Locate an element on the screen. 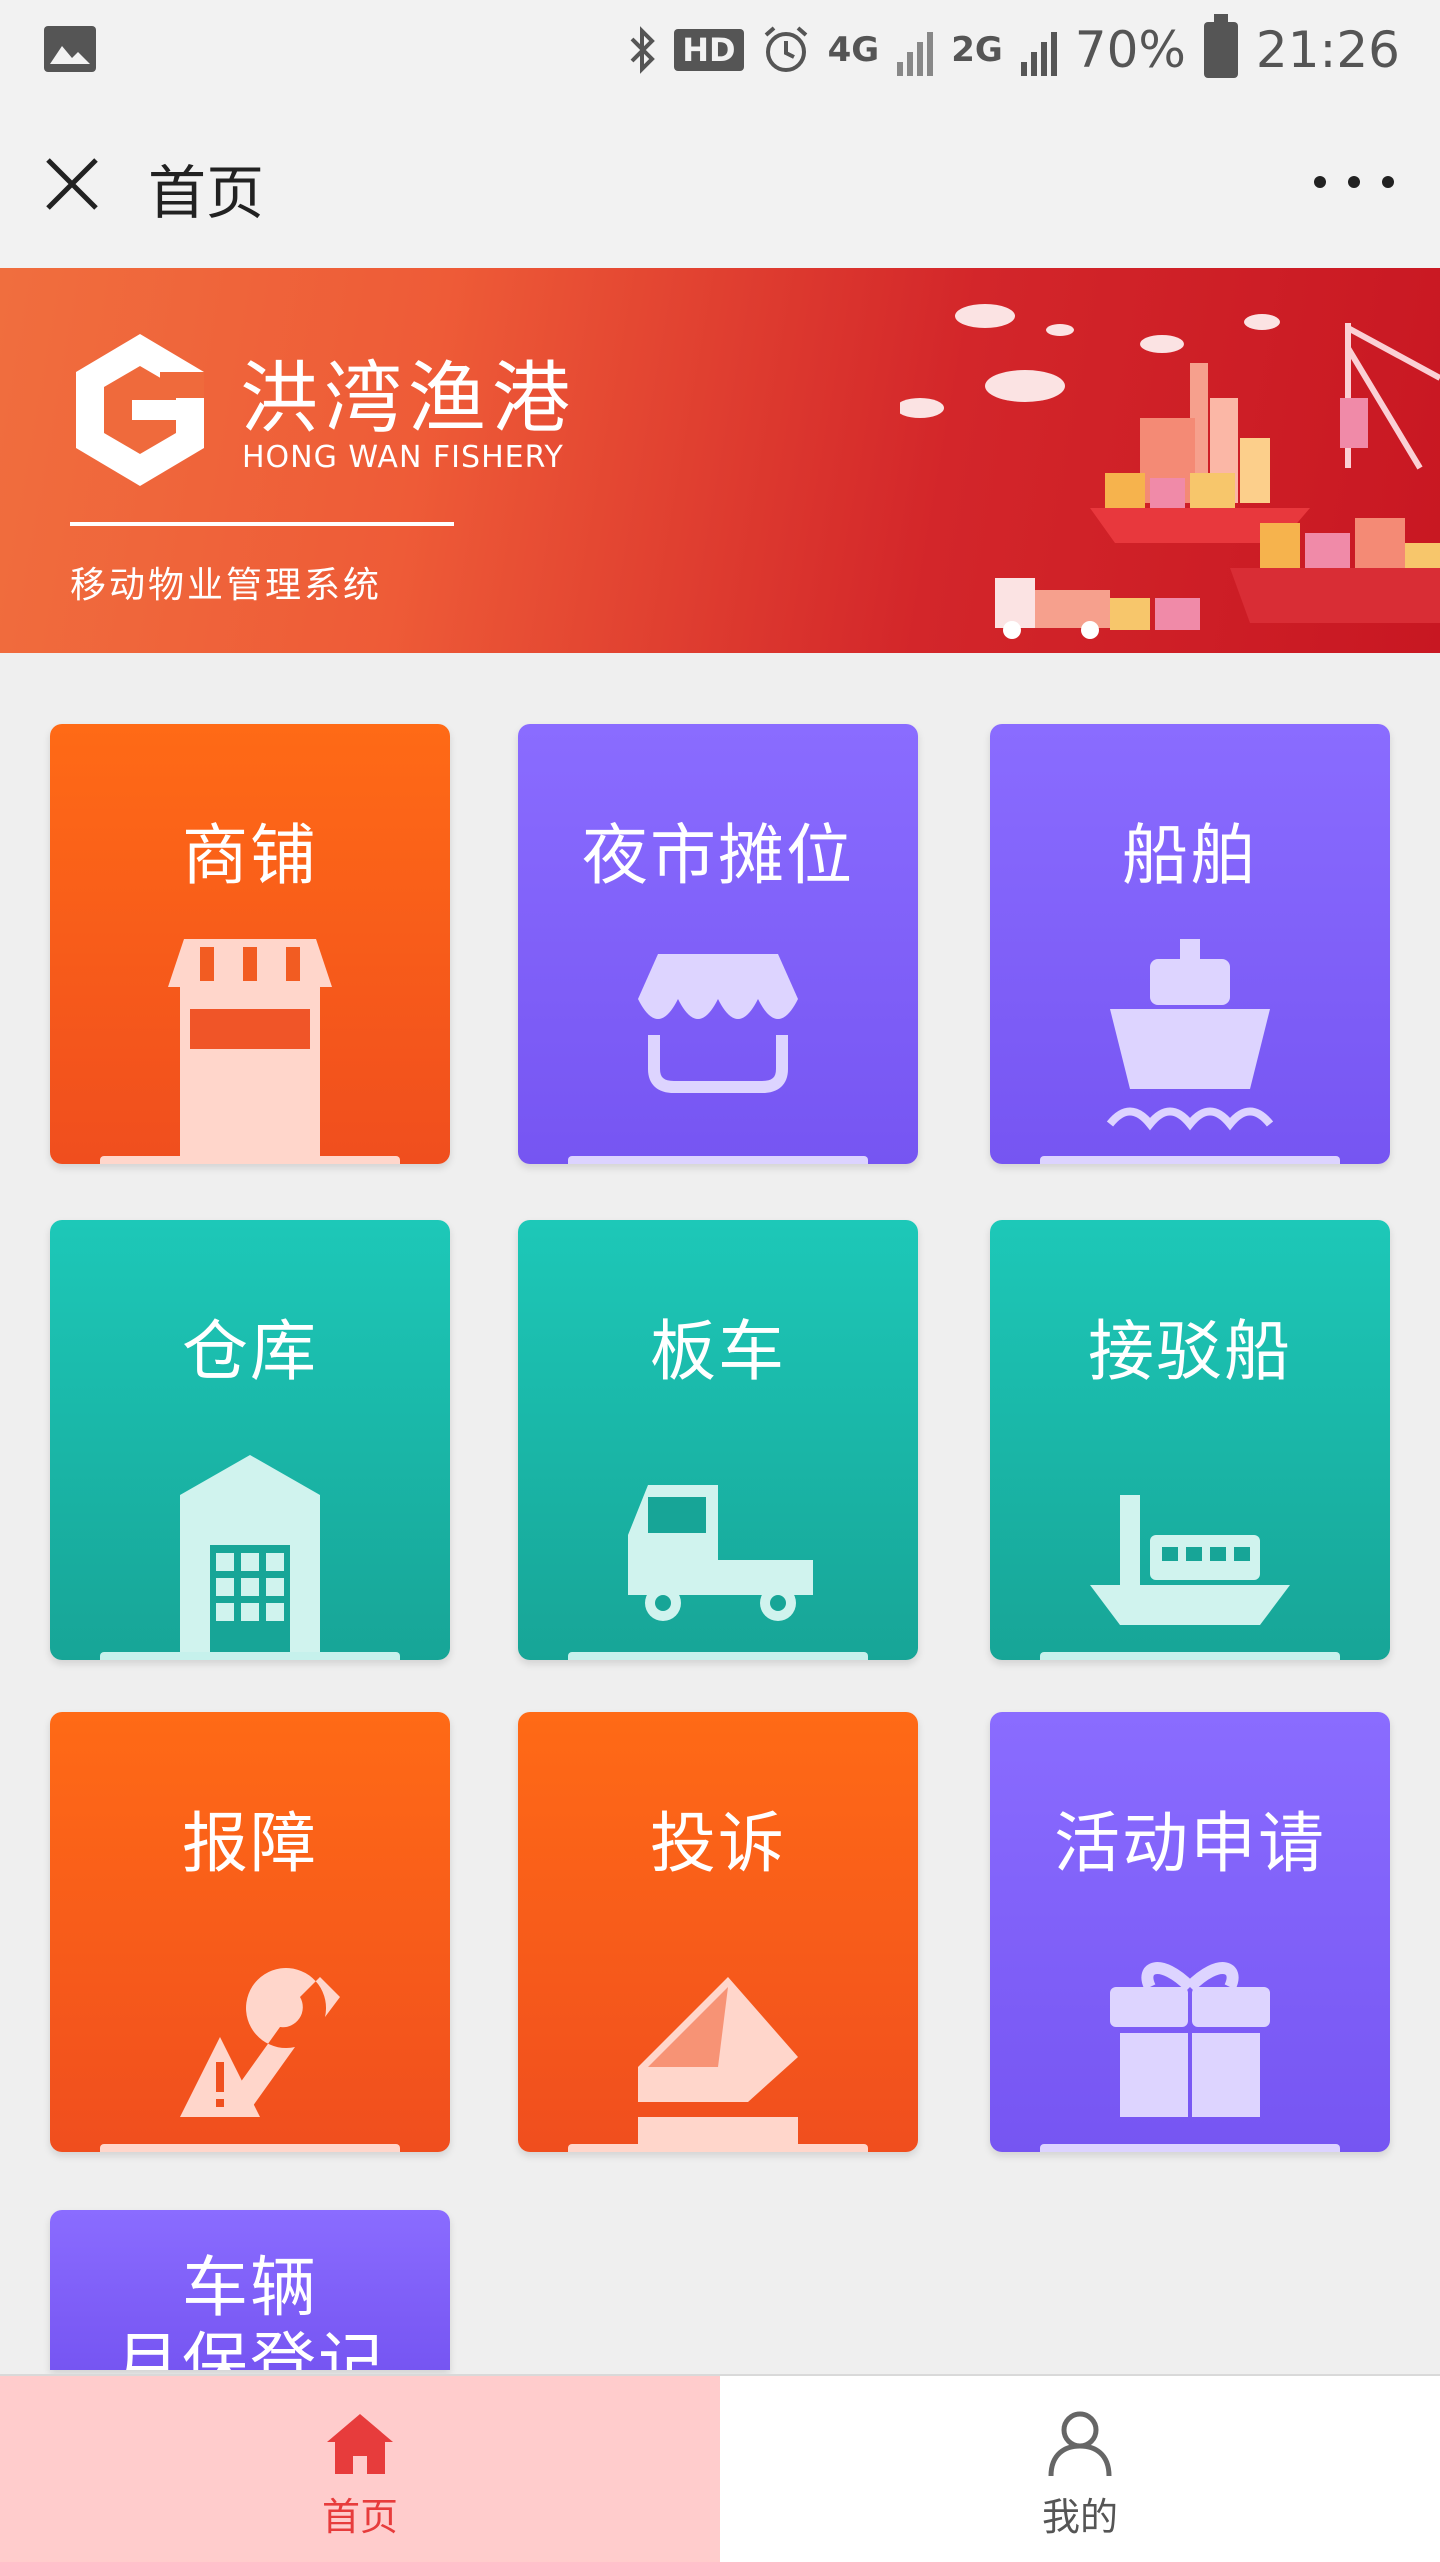  tile-label: 船舶 is located at coordinates (1190, 855).